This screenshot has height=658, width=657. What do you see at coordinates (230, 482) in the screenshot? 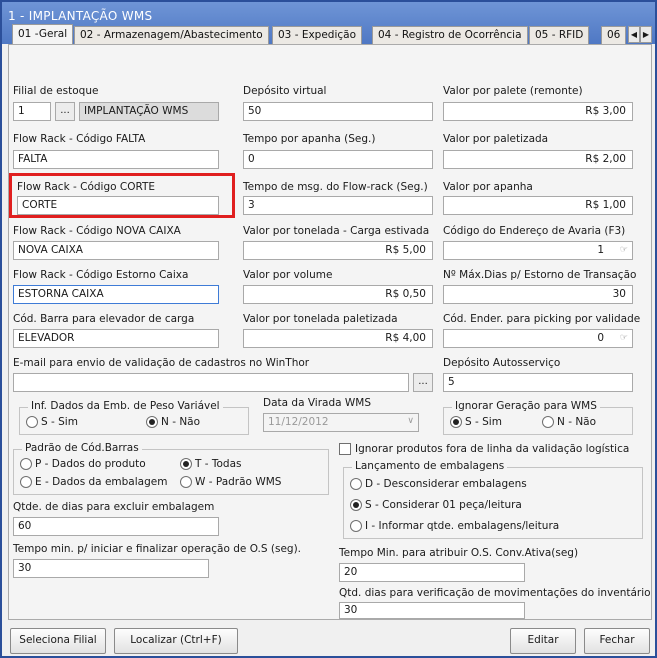
I see `padrao-barras-w-radio: W - Padrão WMS` at bounding box center [230, 482].